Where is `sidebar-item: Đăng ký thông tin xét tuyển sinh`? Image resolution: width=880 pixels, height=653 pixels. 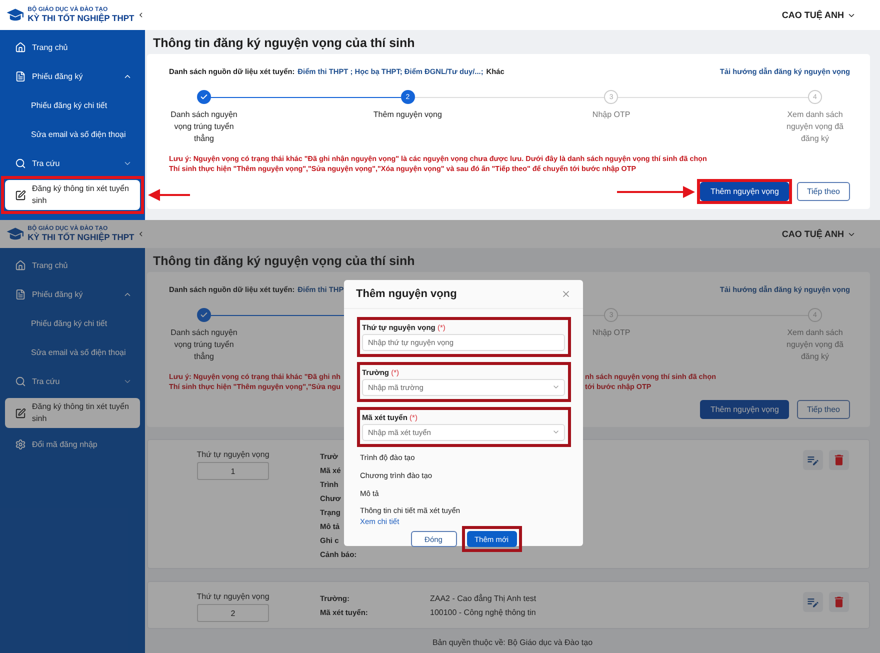 sidebar-item: Đăng ký thông tin xét tuyển sinh is located at coordinates (72, 413).